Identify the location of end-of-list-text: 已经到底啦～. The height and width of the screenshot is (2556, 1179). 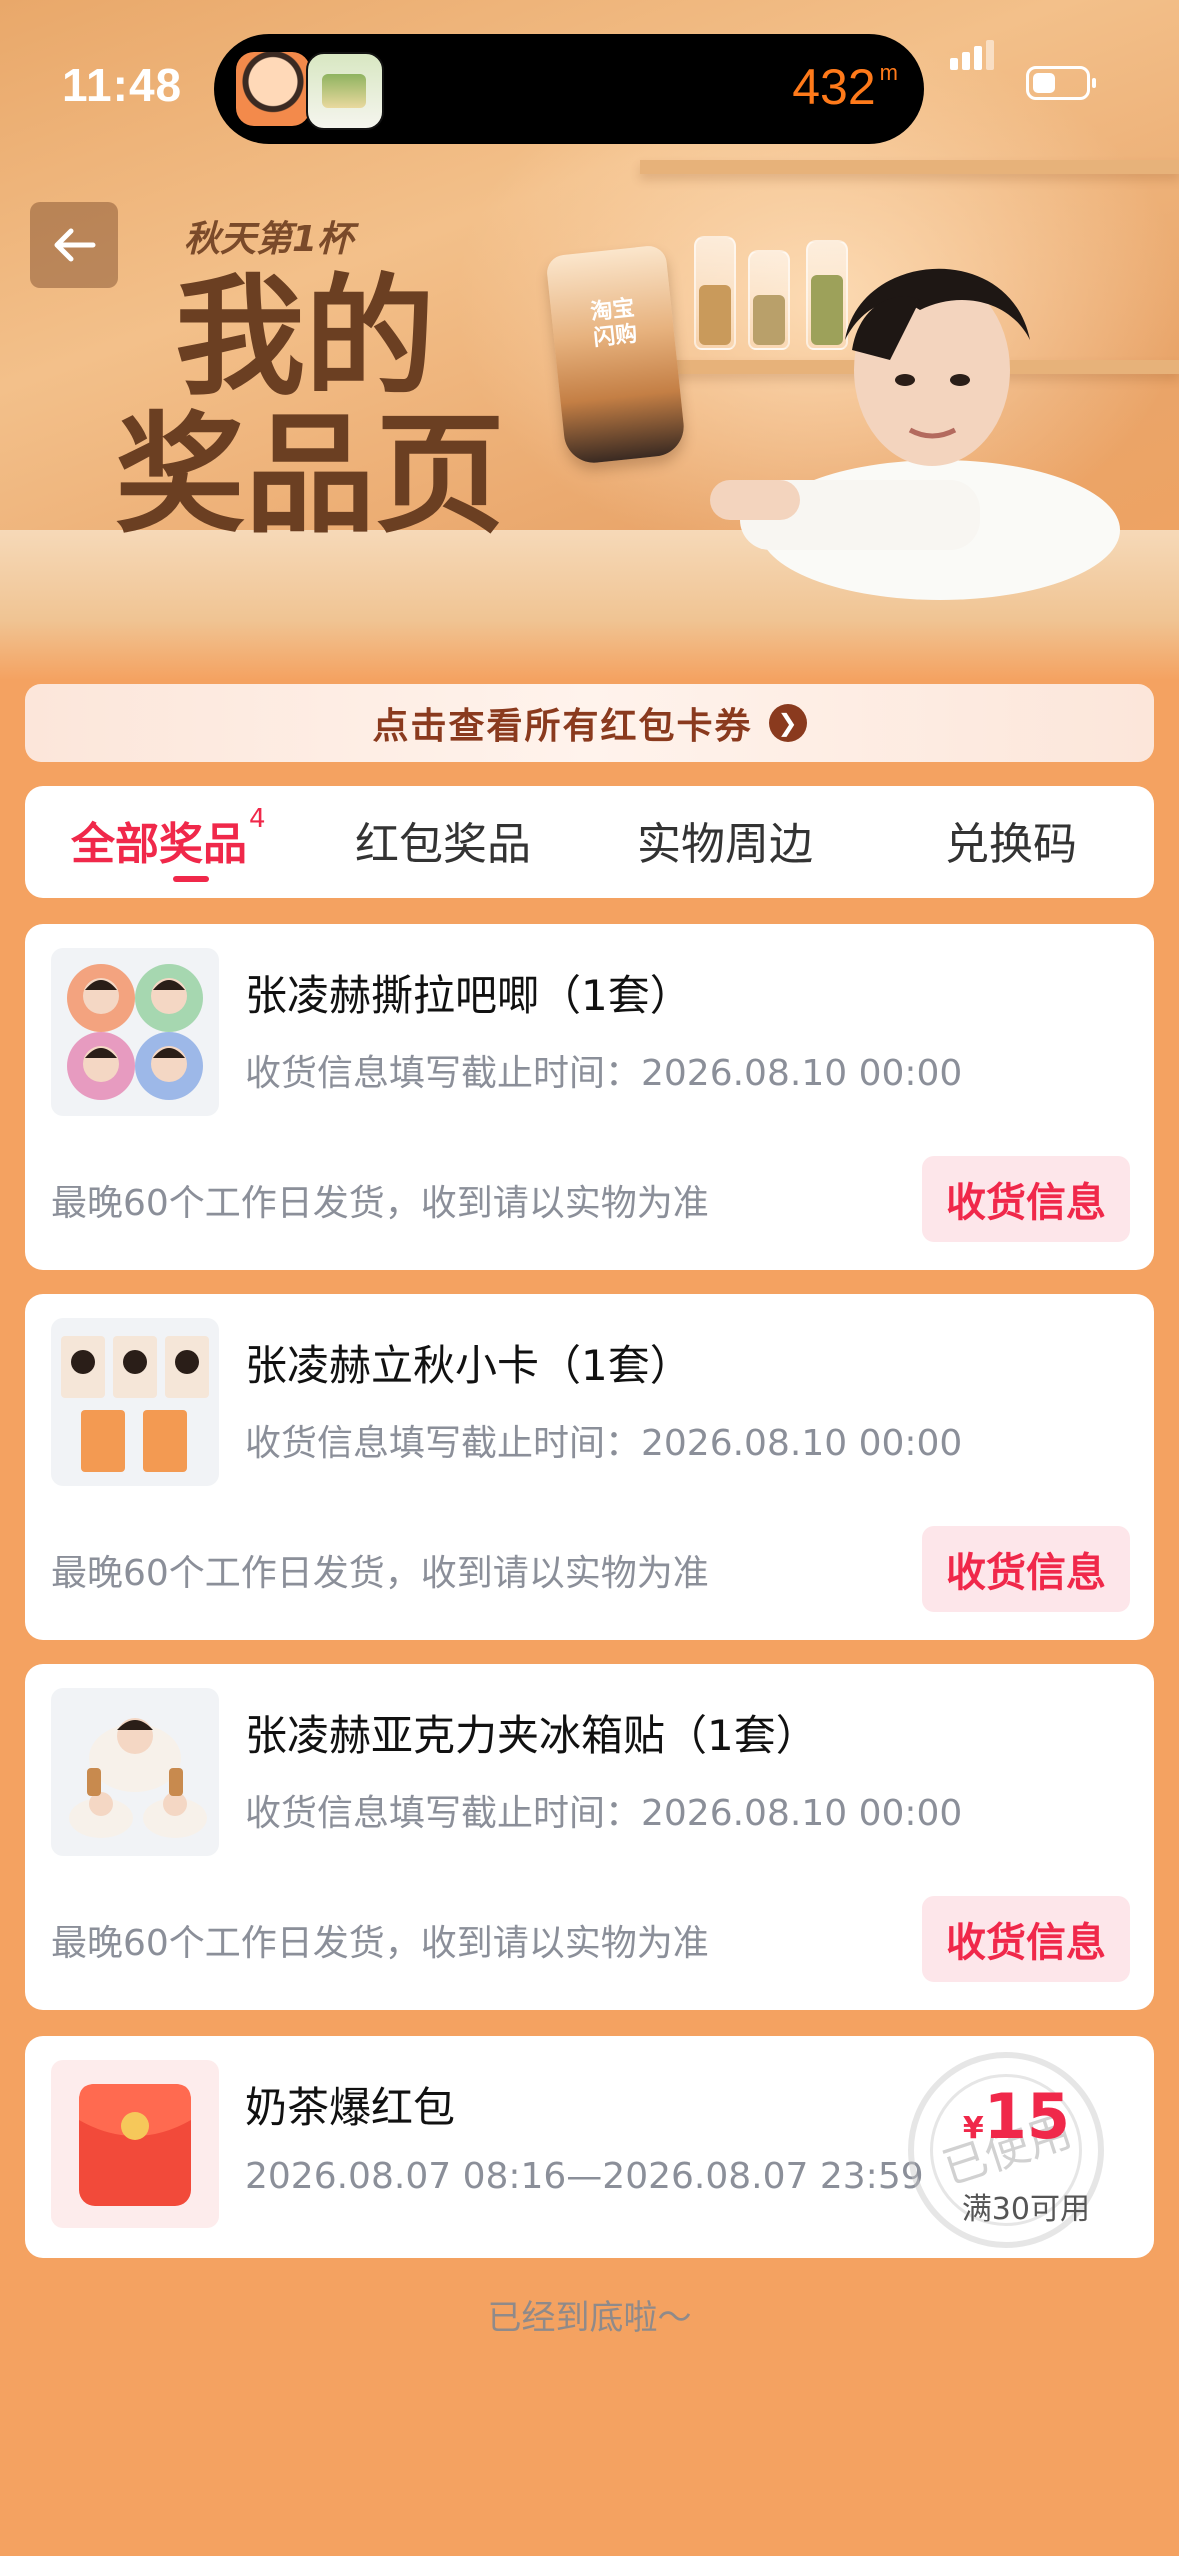
(589, 2318).